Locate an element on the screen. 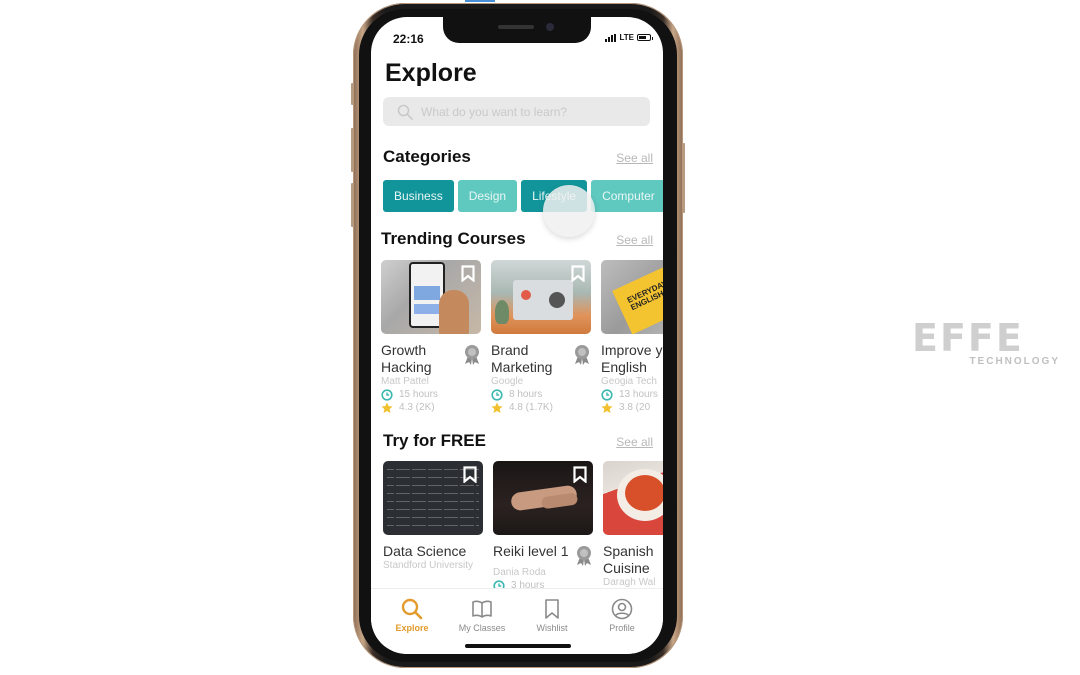 This screenshot has height=675, width=1080. mute-switch is located at coordinates (352, 94).